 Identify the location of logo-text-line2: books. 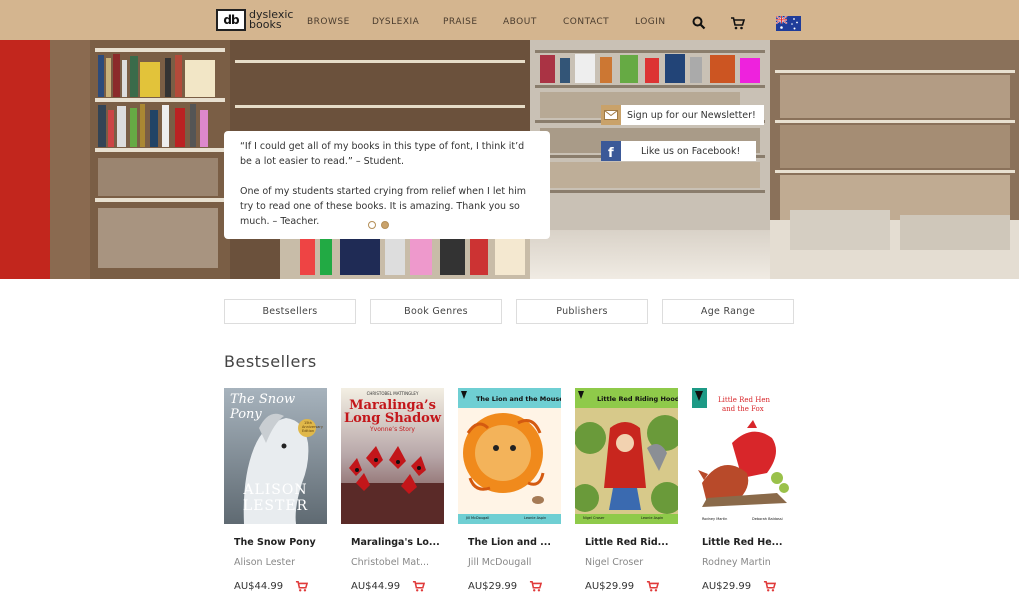
(265, 24).